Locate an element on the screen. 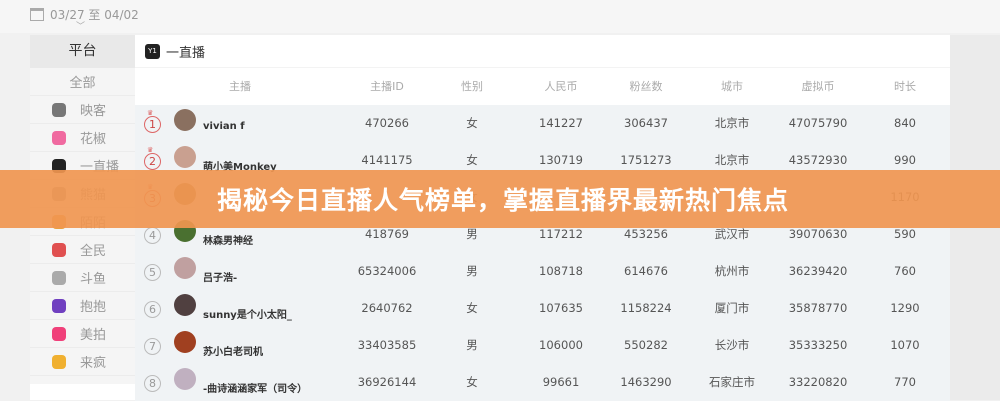  cell-fans: 614676 is located at coordinates (646, 271).